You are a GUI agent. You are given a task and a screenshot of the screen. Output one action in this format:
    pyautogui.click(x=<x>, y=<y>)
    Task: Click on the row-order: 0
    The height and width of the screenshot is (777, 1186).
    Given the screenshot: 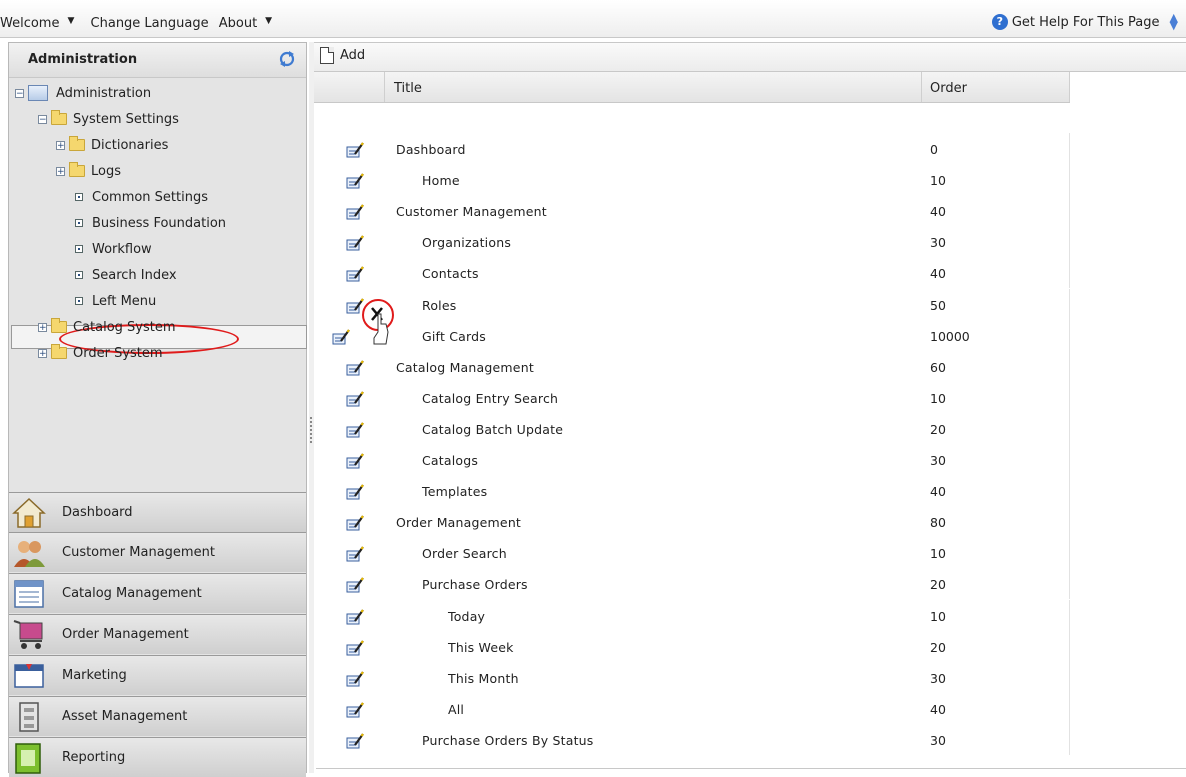 What is the action you would take?
    pyautogui.click(x=934, y=149)
    